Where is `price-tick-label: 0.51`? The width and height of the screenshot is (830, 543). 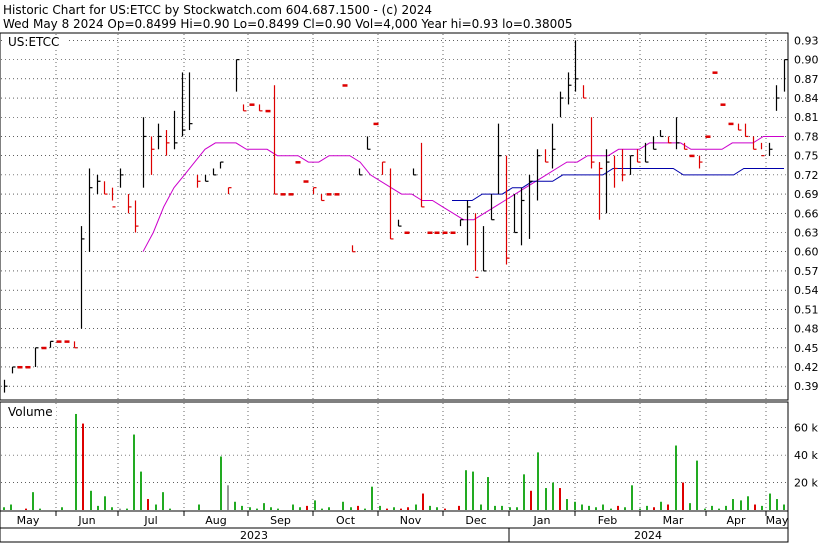 price-tick-label: 0.51 is located at coordinates (806, 309).